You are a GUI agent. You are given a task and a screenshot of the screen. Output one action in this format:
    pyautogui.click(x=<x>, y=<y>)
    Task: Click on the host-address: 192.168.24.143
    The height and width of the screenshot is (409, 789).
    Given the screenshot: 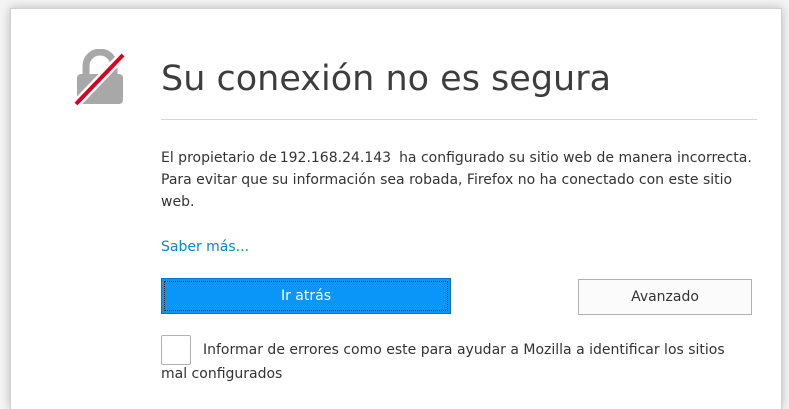 What is the action you would take?
    pyautogui.click(x=335, y=158)
    